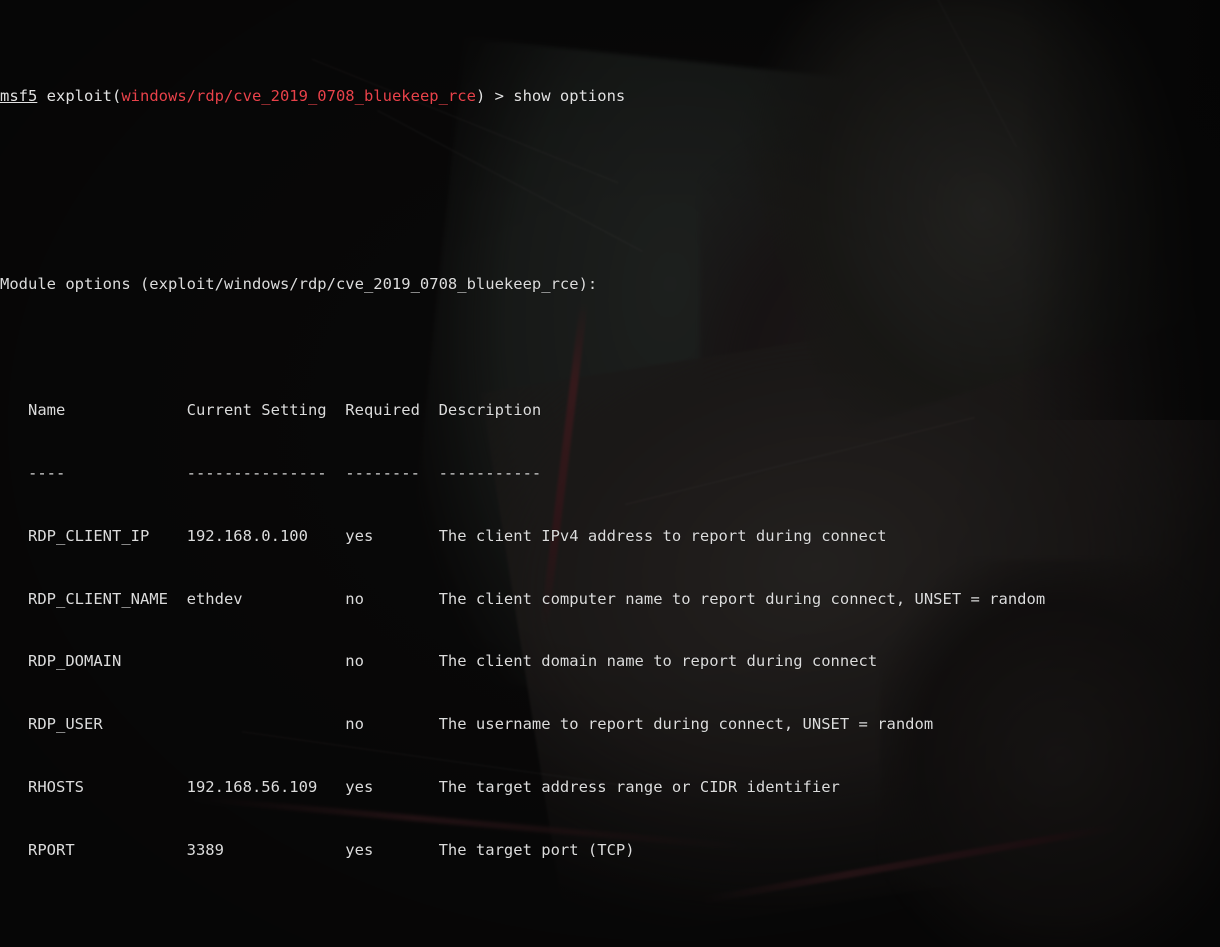 Image resolution: width=1220 pixels, height=947 pixels. What do you see at coordinates (79, 95) in the screenshot?
I see `msf-prompt-exploit-open: exploit(` at bounding box center [79, 95].